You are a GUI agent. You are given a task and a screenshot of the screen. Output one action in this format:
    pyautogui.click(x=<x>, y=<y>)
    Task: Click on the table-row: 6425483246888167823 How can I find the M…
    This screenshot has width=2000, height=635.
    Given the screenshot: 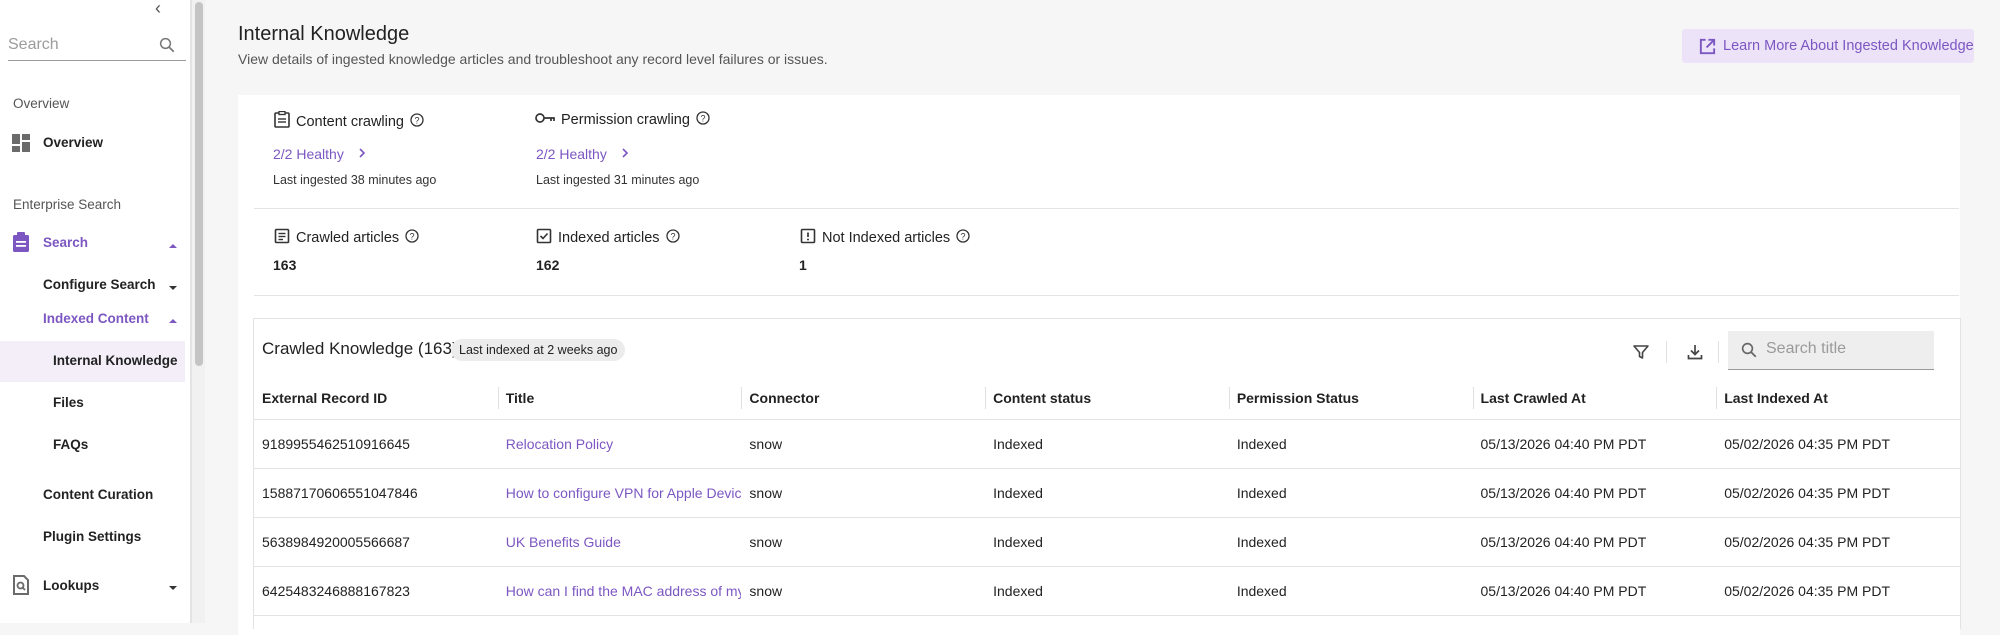 What is the action you would take?
    pyautogui.click(x=1107, y=591)
    